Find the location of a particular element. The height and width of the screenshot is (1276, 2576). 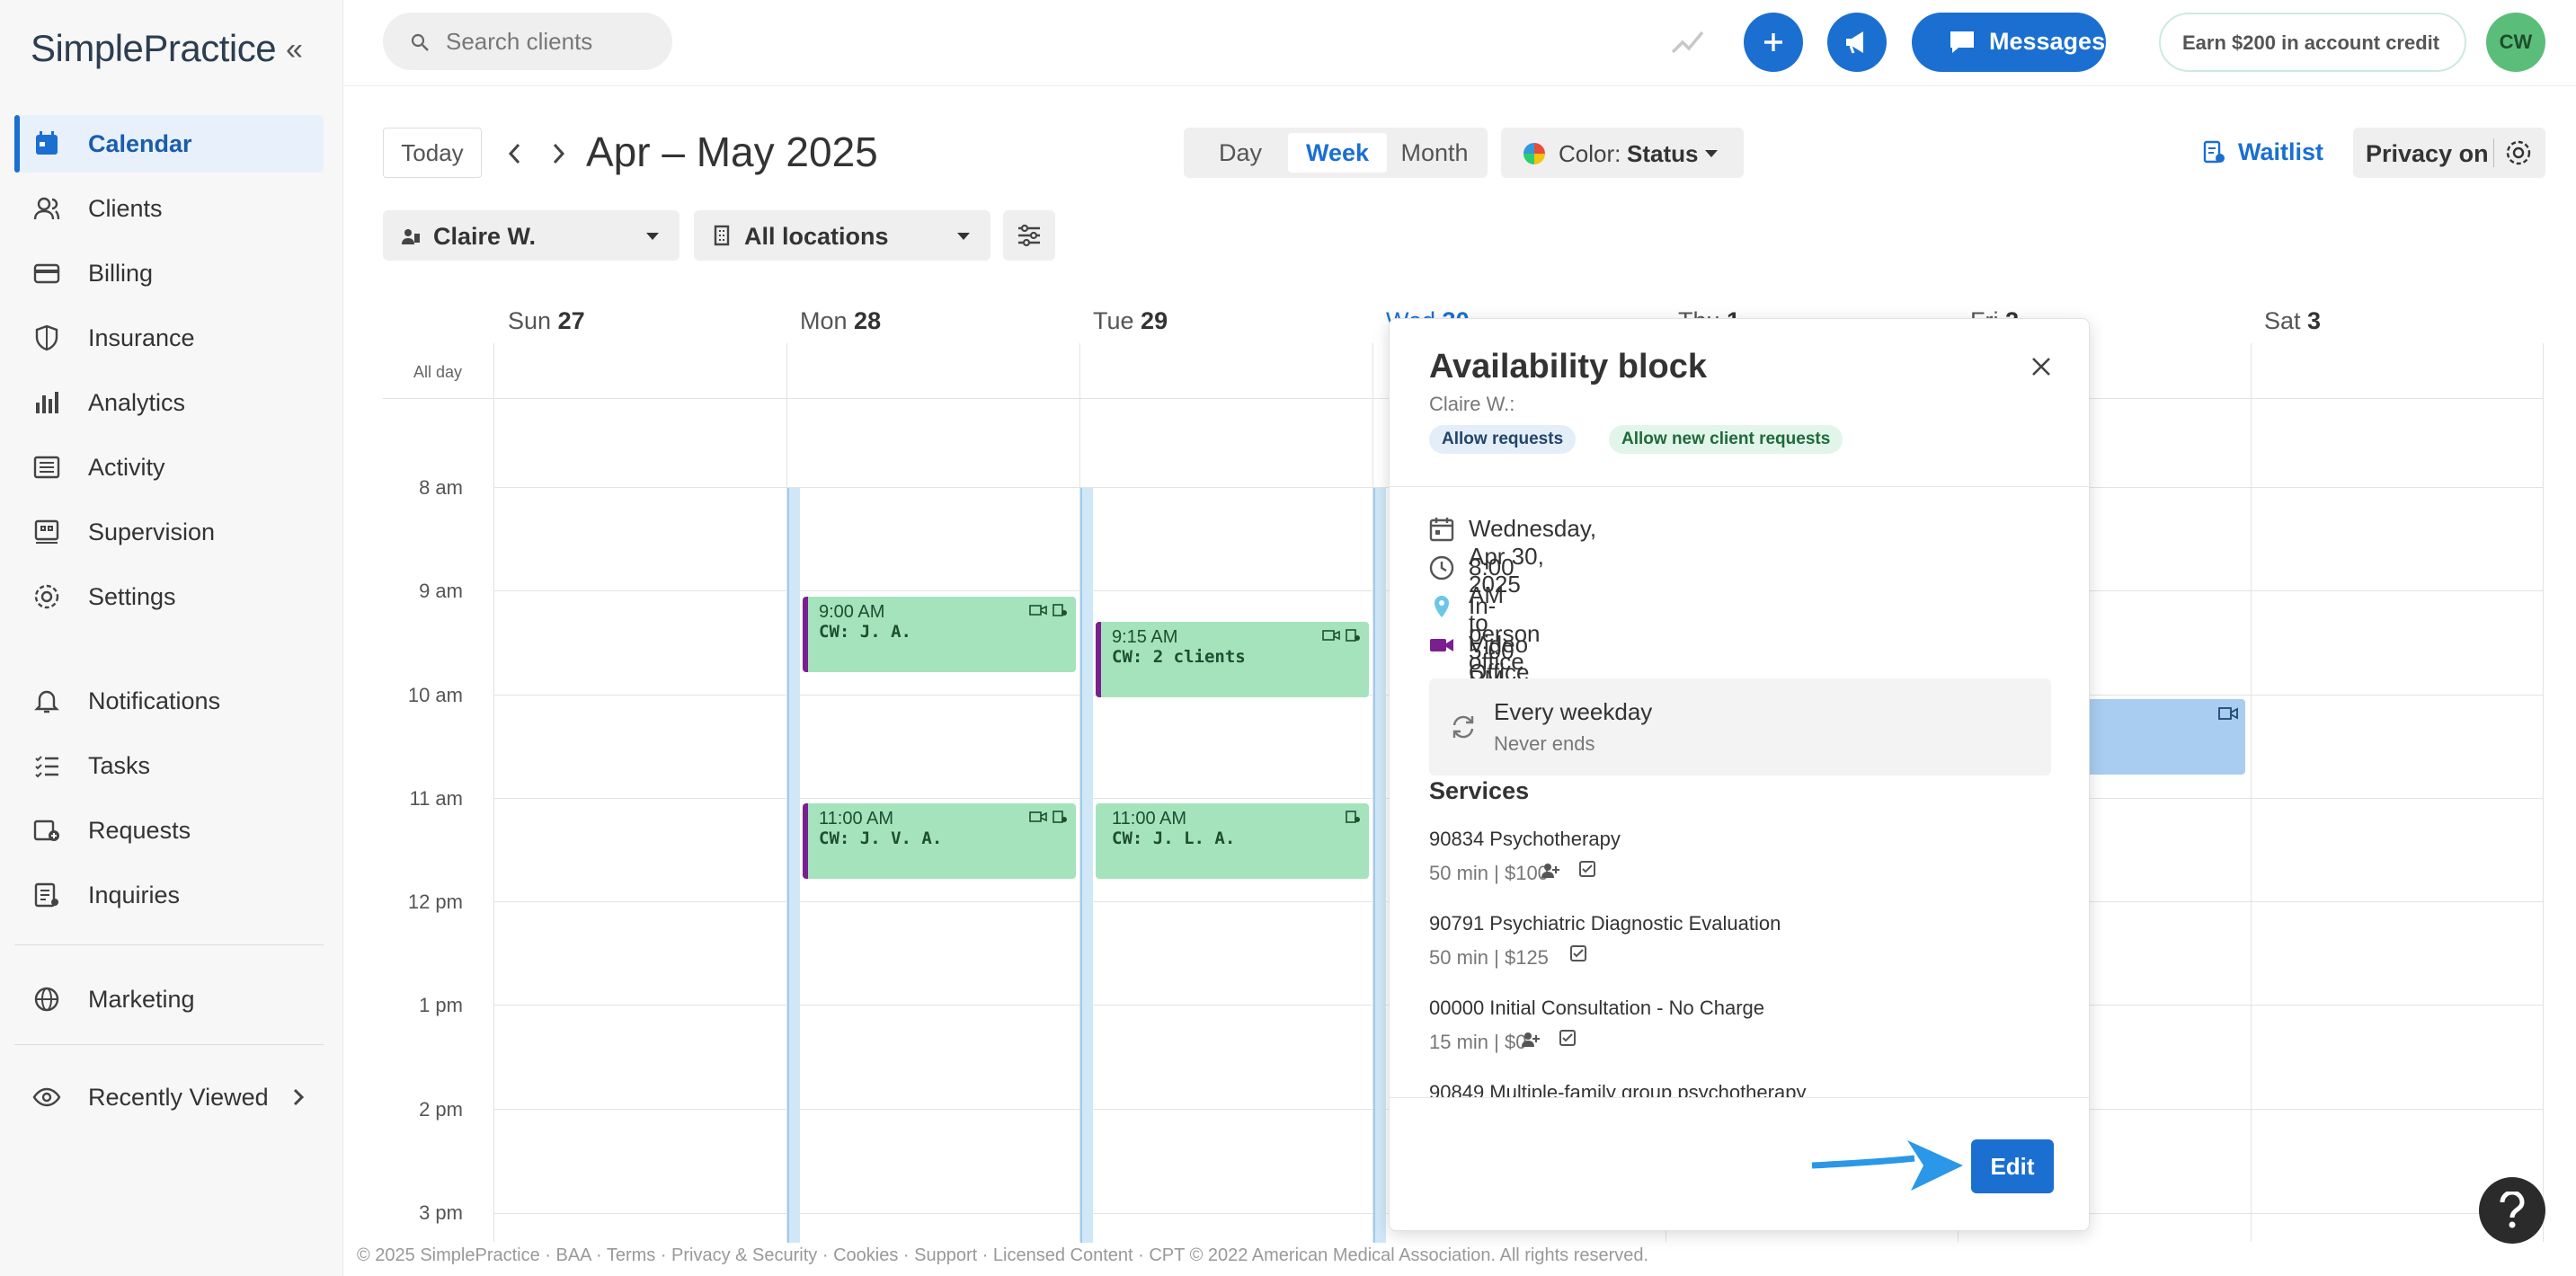

checkbox-icon is located at coordinates (1567, 1038).